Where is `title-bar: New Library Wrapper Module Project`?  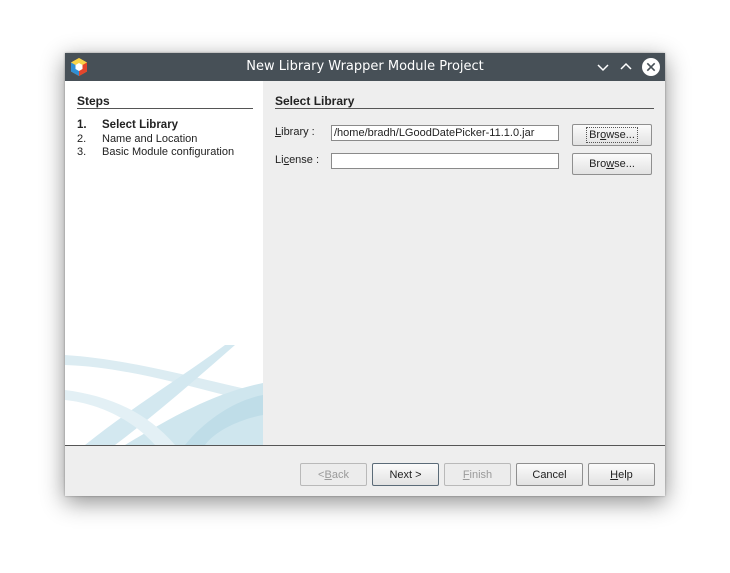 title-bar: New Library Wrapper Module Project is located at coordinates (365, 67).